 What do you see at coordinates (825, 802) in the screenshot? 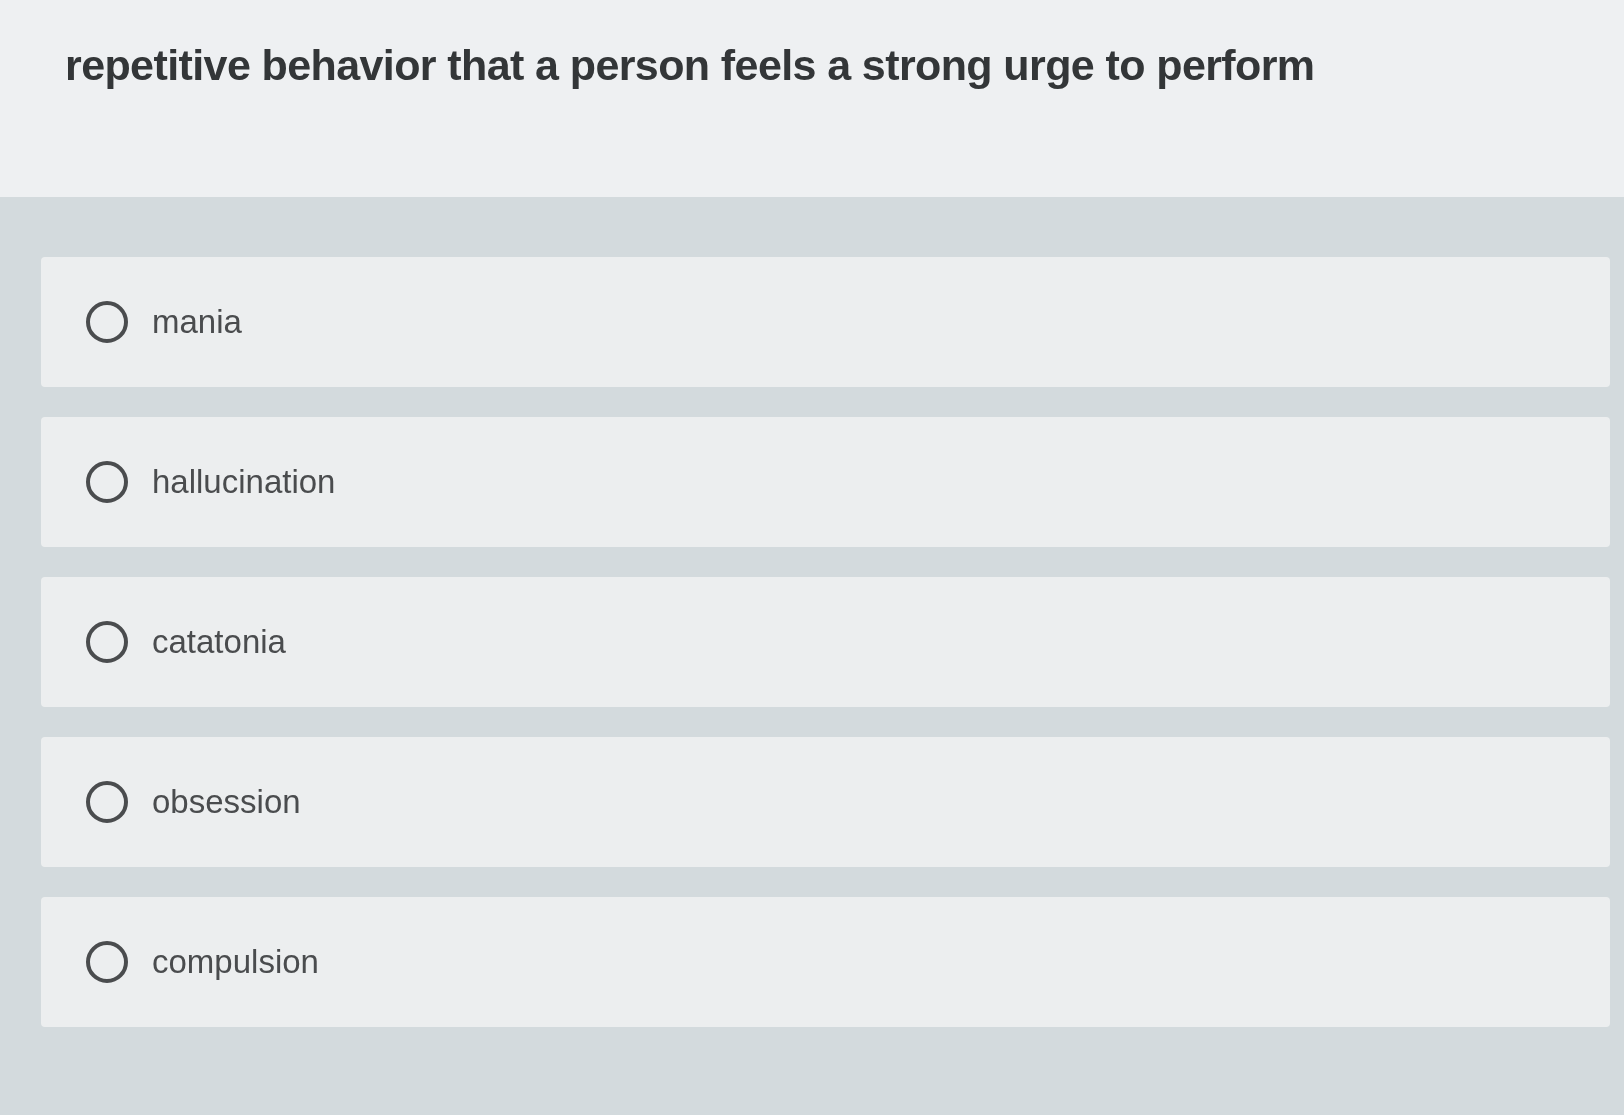
I see `answer-option: obsession` at bounding box center [825, 802].